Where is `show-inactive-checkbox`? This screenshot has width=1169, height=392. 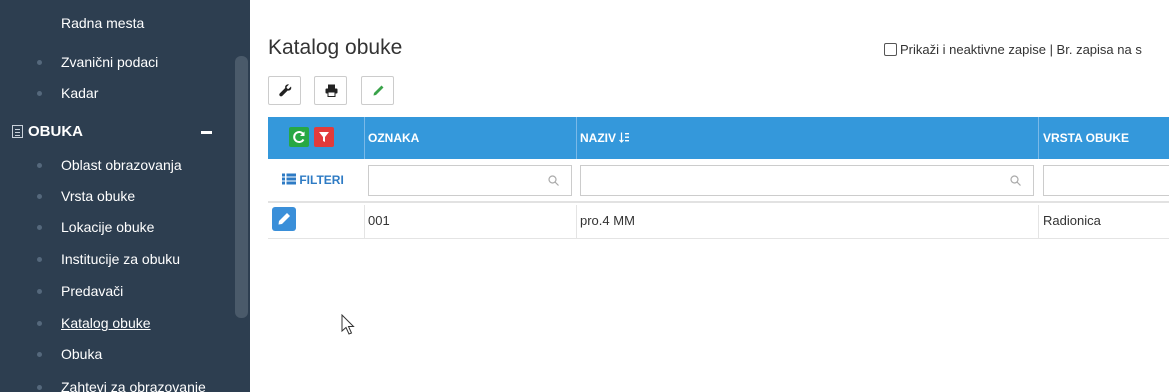
show-inactive-checkbox is located at coordinates (890, 49).